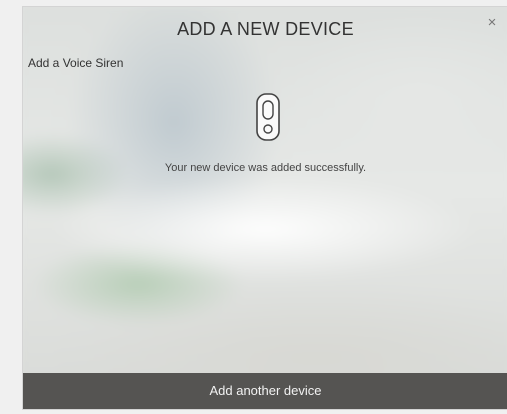 The height and width of the screenshot is (414, 507). What do you see at coordinates (265, 168) in the screenshot?
I see `success-message: Your new device was added successfully.` at bounding box center [265, 168].